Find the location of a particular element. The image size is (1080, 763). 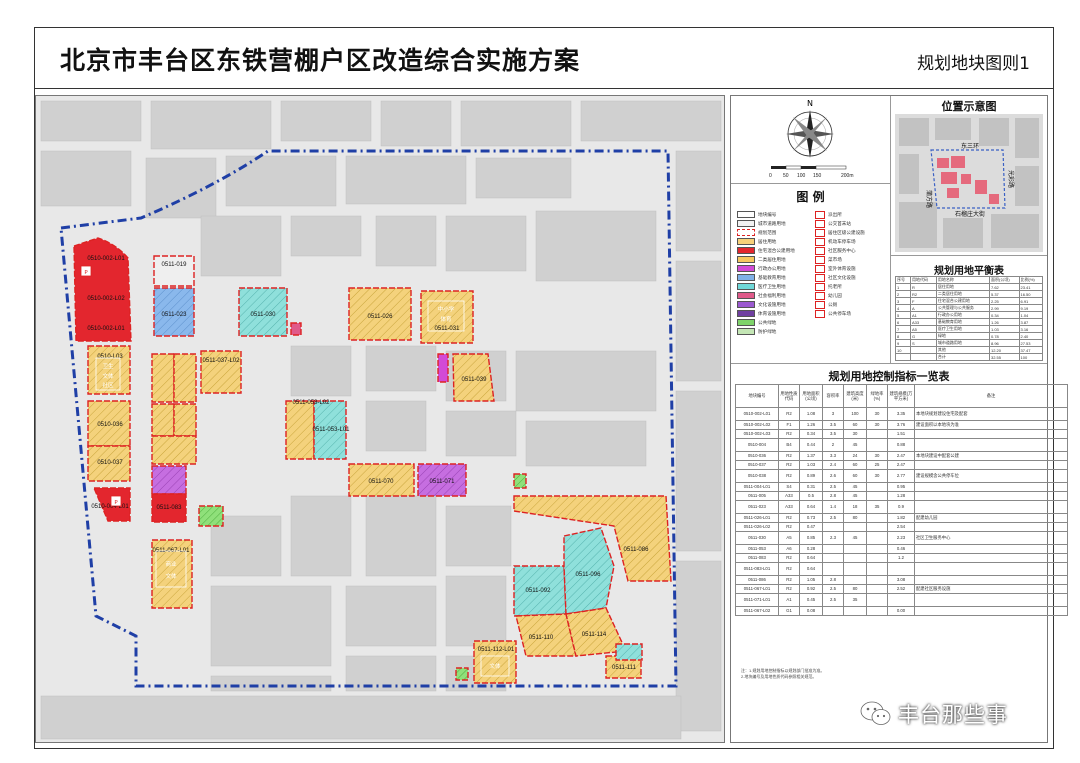

balance-cell: 4 is located at coordinates (903, 308).